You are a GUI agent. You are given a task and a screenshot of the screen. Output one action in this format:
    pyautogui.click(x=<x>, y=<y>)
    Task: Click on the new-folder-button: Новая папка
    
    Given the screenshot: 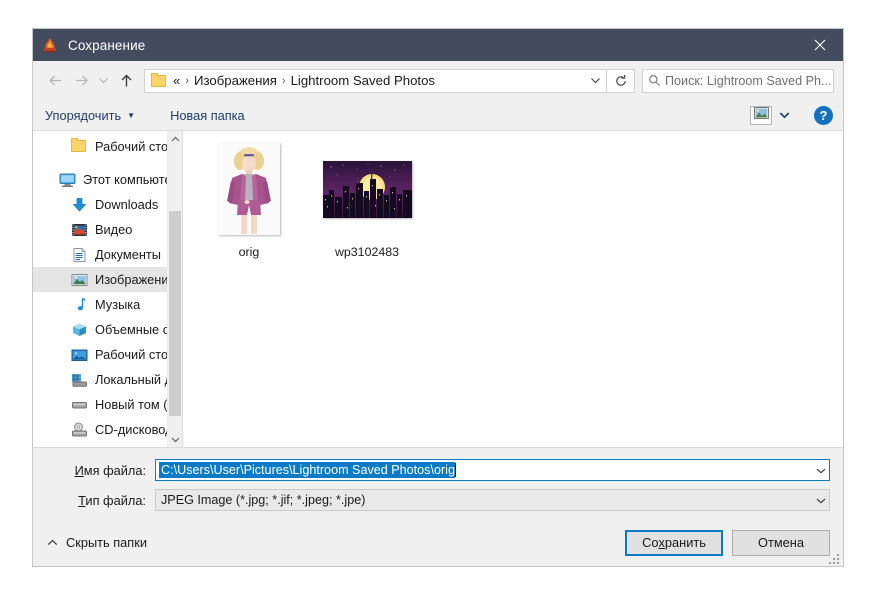 What is the action you would take?
    pyautogui.click(x=207, y=115)
    